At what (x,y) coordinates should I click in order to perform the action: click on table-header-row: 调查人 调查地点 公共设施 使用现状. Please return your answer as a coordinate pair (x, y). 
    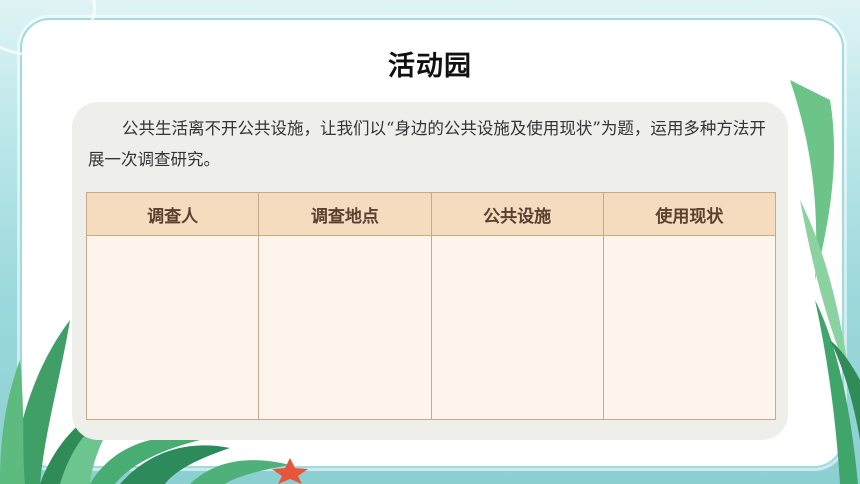
    Looking at the image, I should click on (431, 214).